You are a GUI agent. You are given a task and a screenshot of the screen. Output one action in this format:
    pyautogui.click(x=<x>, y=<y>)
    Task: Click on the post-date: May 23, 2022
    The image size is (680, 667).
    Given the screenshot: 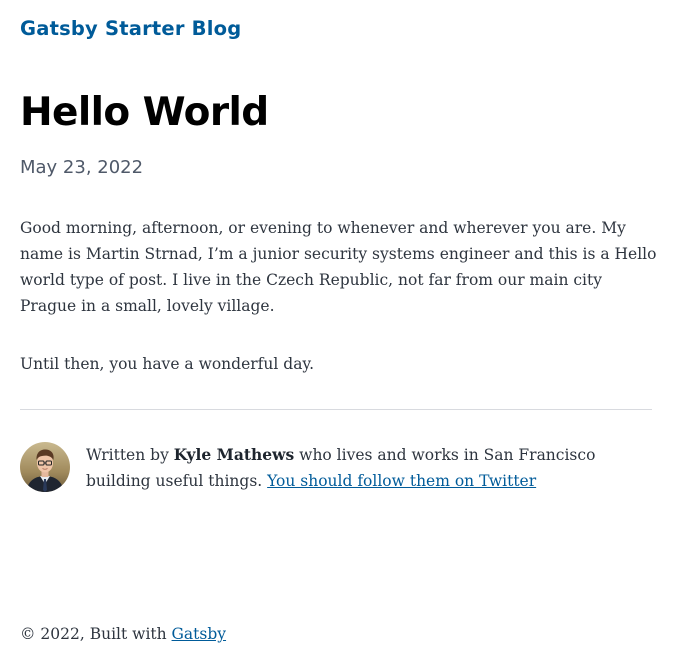 What is the action you would take?
    pyautogui.click(x=82, y=167)
    